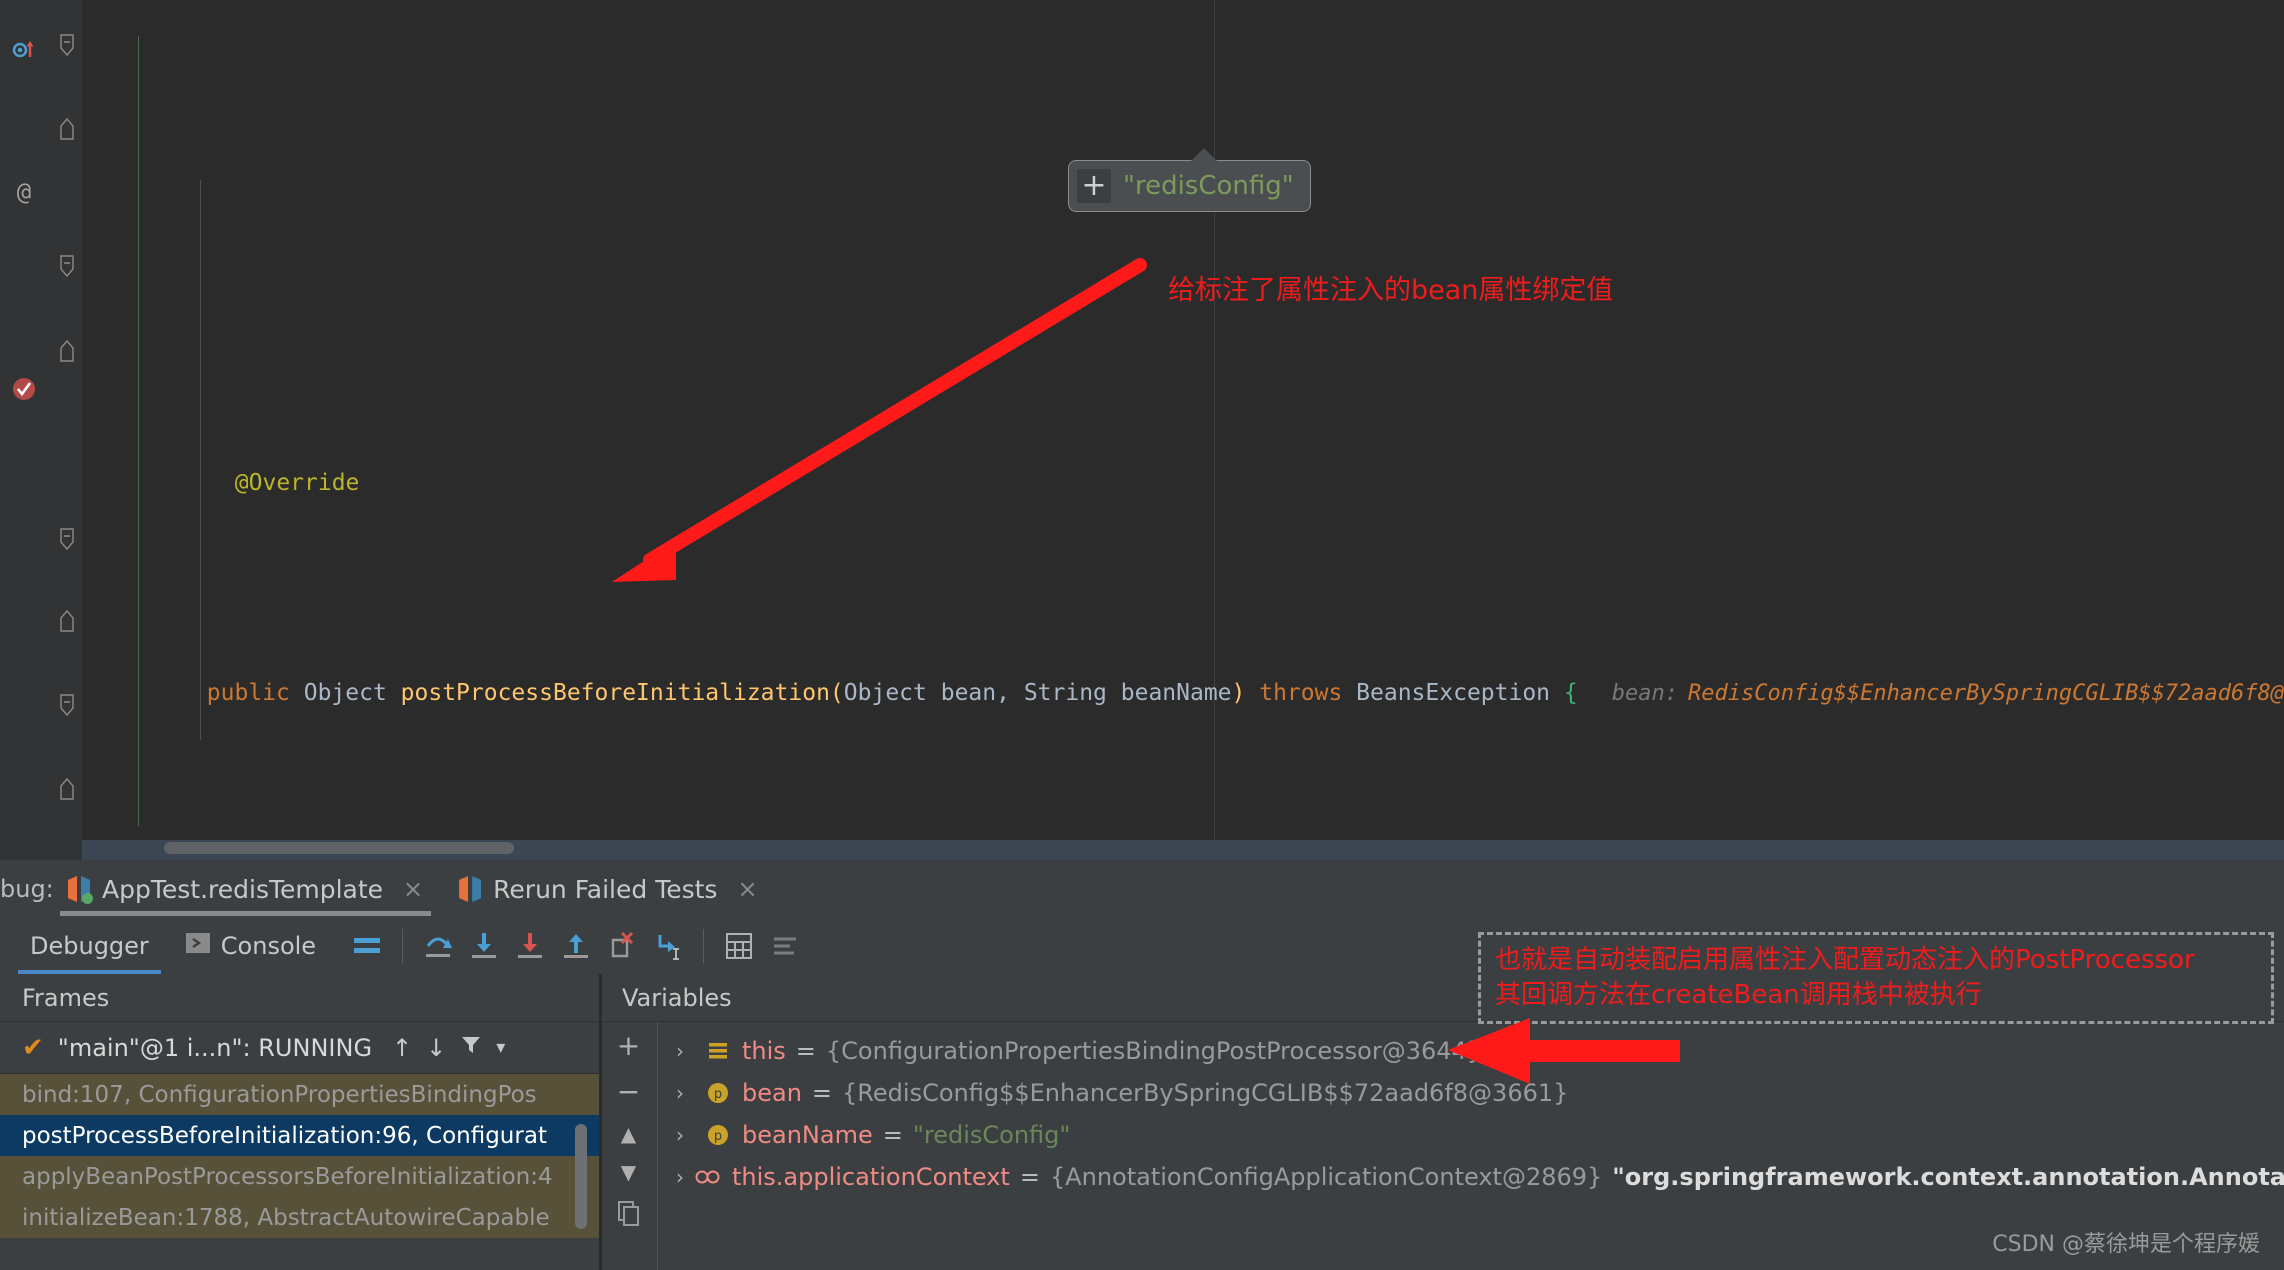  I want to click on code-token: public, so click(255, 693).